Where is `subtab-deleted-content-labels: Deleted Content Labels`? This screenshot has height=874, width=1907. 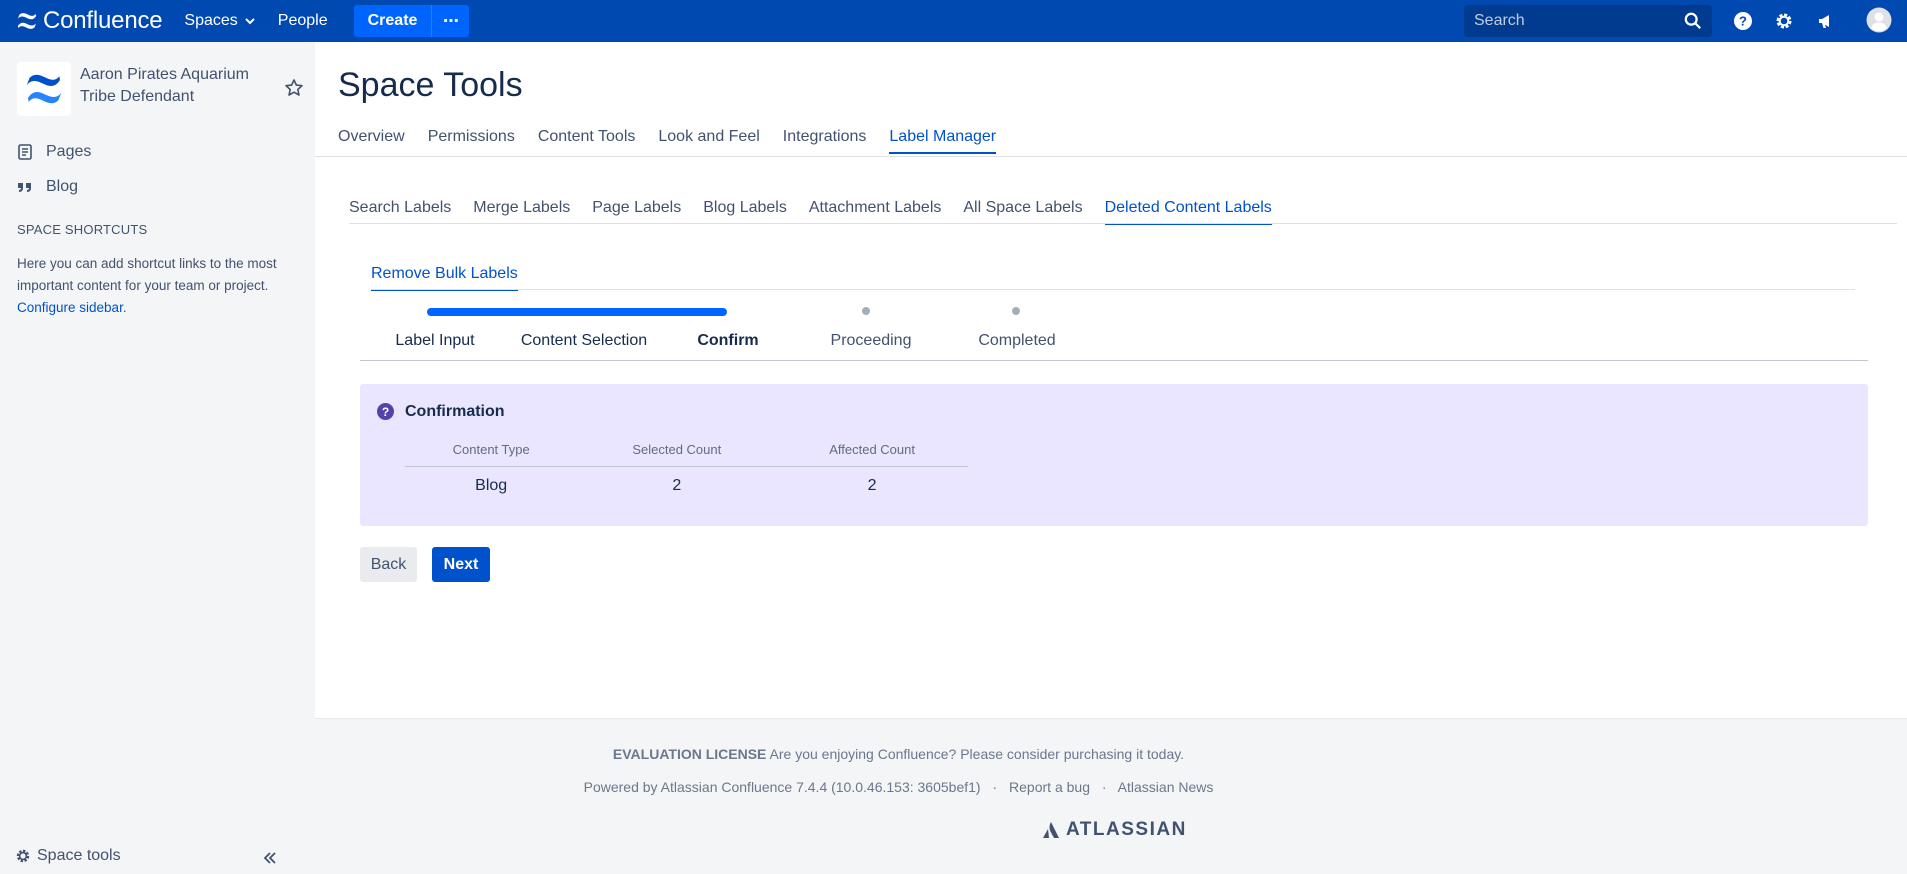
subtab-deleted-content-labels: Deleted Content Labels is located at coordinates (1188, 212).